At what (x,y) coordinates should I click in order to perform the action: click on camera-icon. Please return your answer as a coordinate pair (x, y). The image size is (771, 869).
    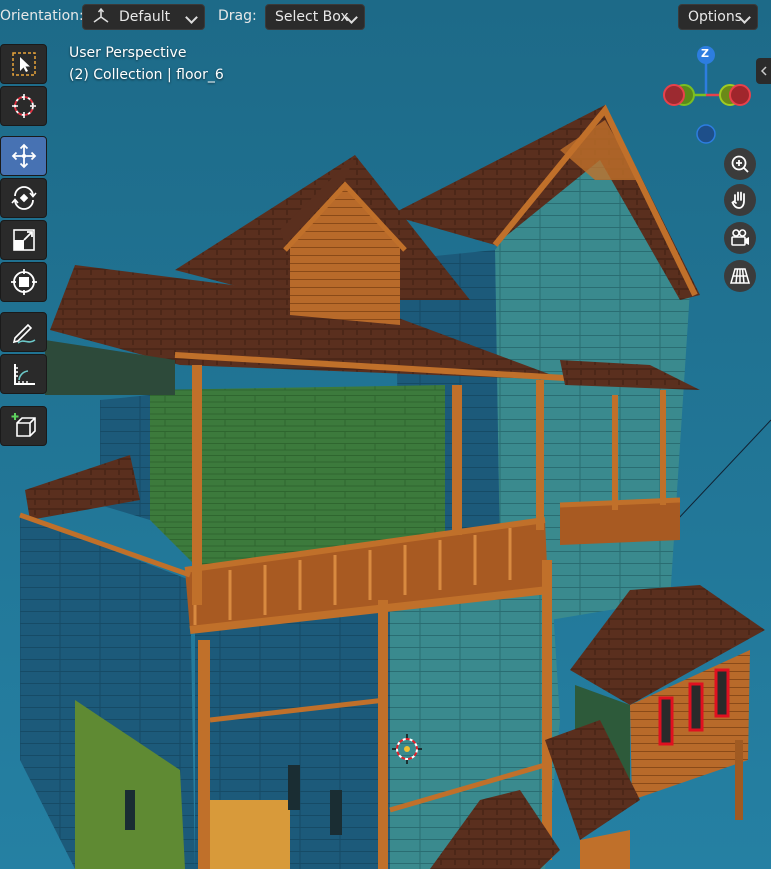
    Looking at the image, I should click on (740, 237).